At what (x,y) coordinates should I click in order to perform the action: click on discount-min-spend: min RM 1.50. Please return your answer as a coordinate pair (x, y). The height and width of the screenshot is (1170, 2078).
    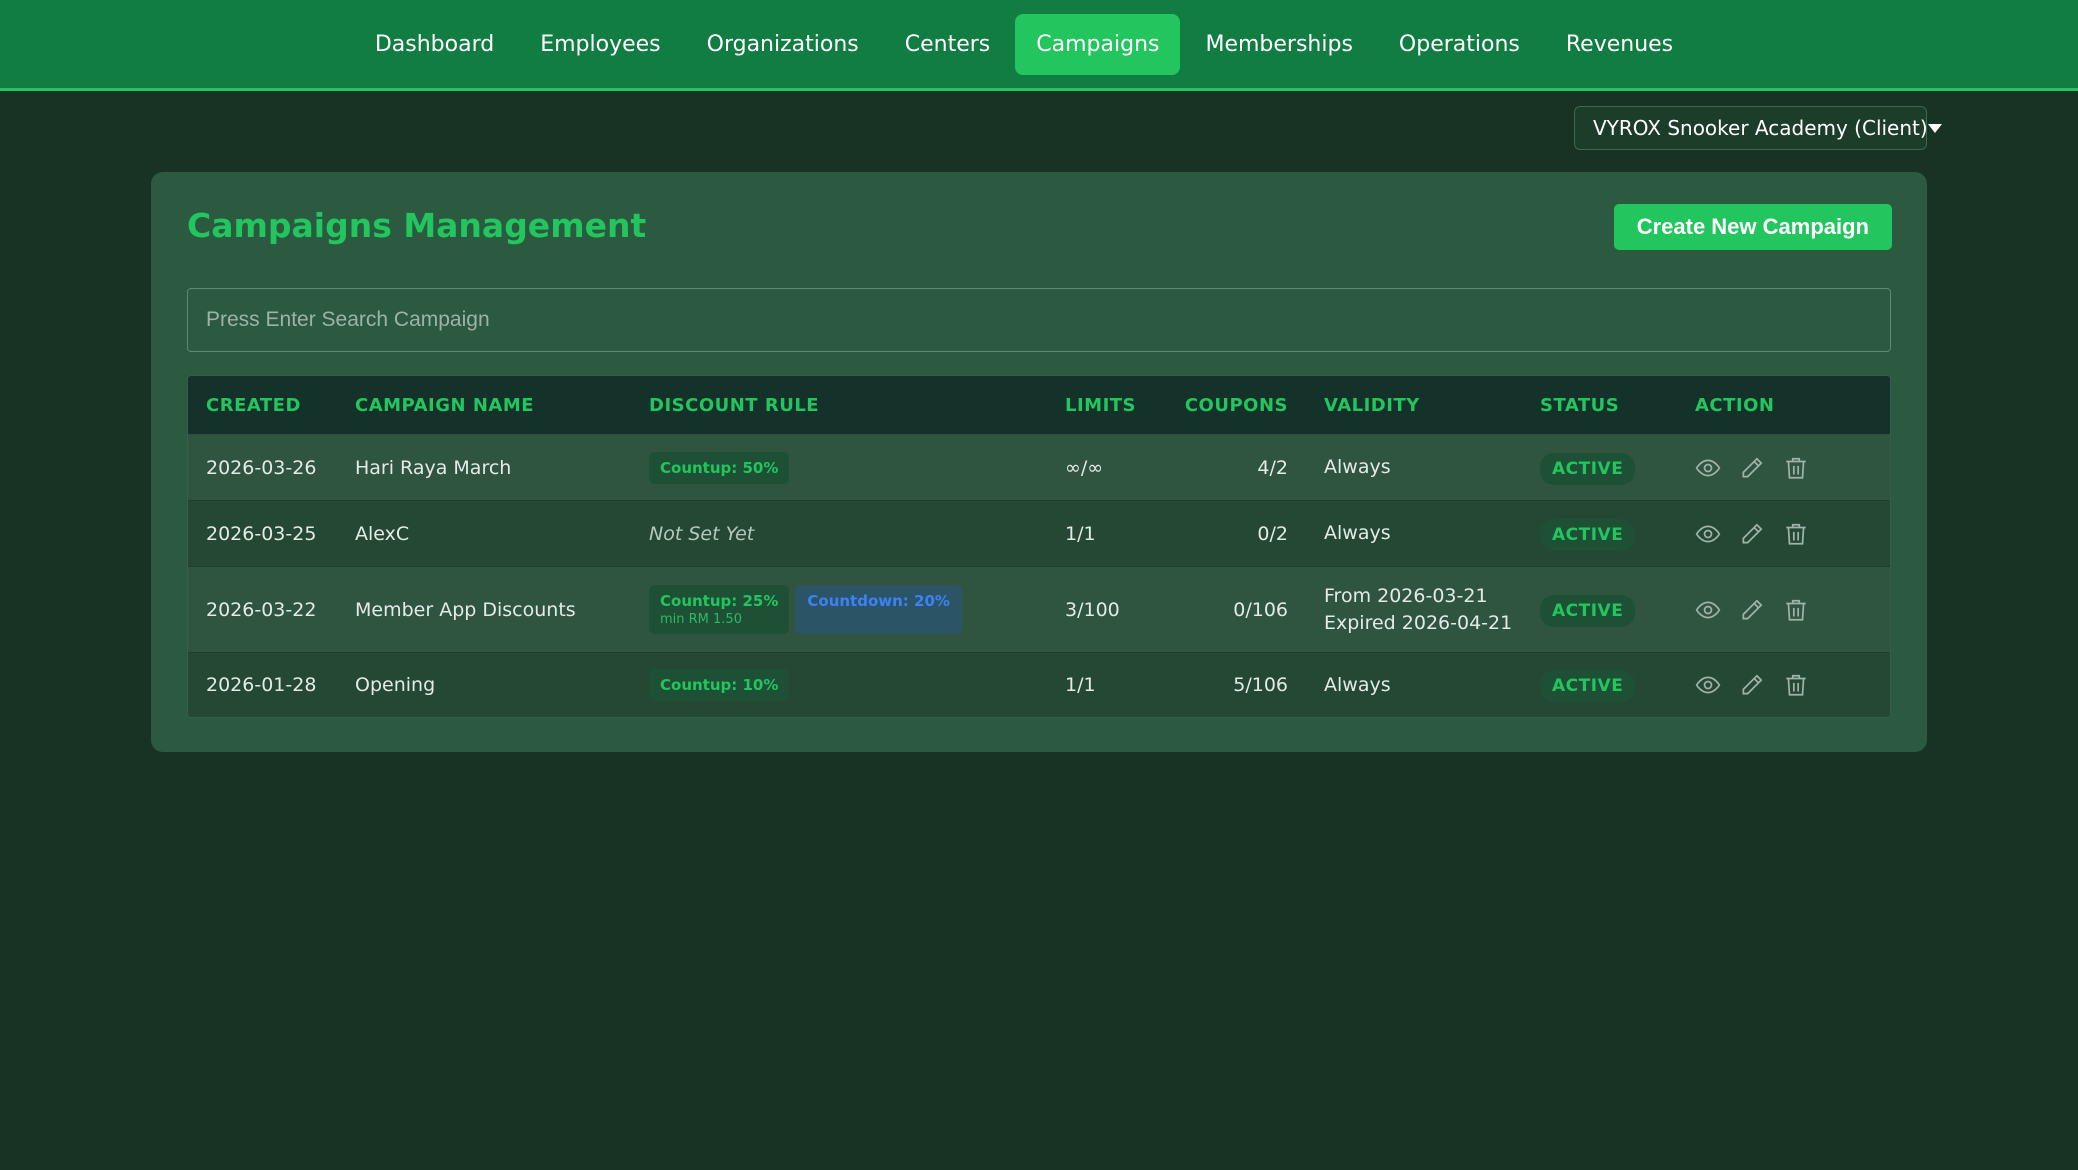
    Looking at the image, I should click on (701, 619).